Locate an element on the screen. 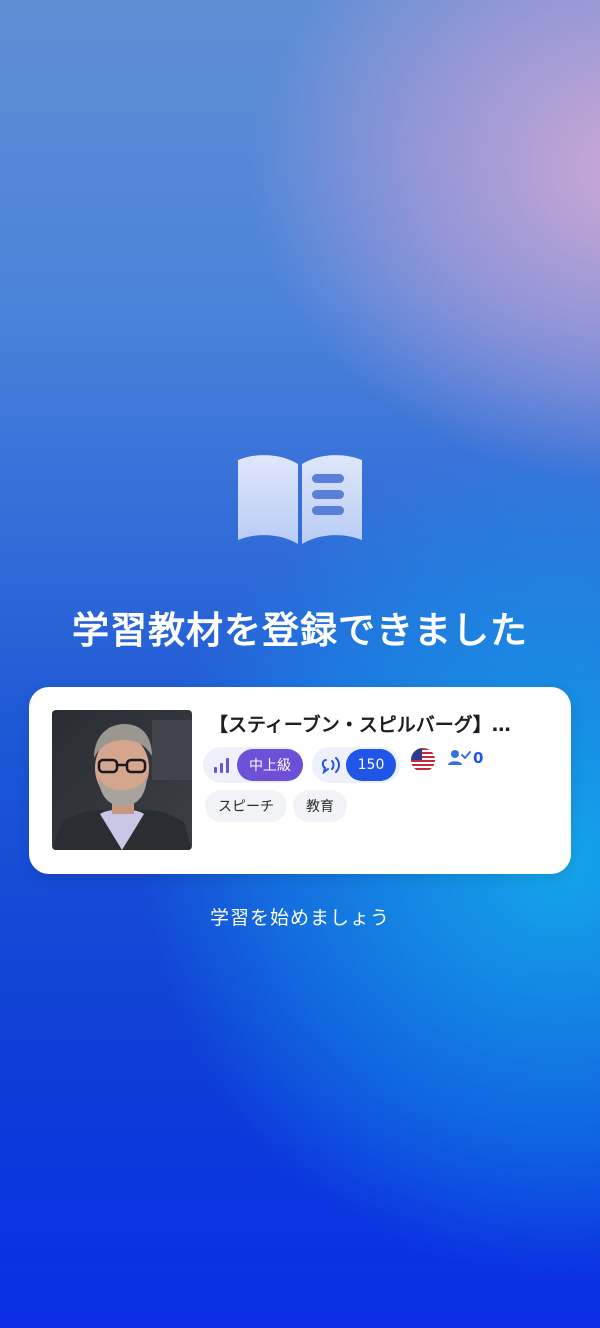 This screenshot has width=600, height=1328. us-flag-icon is located at coordinates (423, 760).